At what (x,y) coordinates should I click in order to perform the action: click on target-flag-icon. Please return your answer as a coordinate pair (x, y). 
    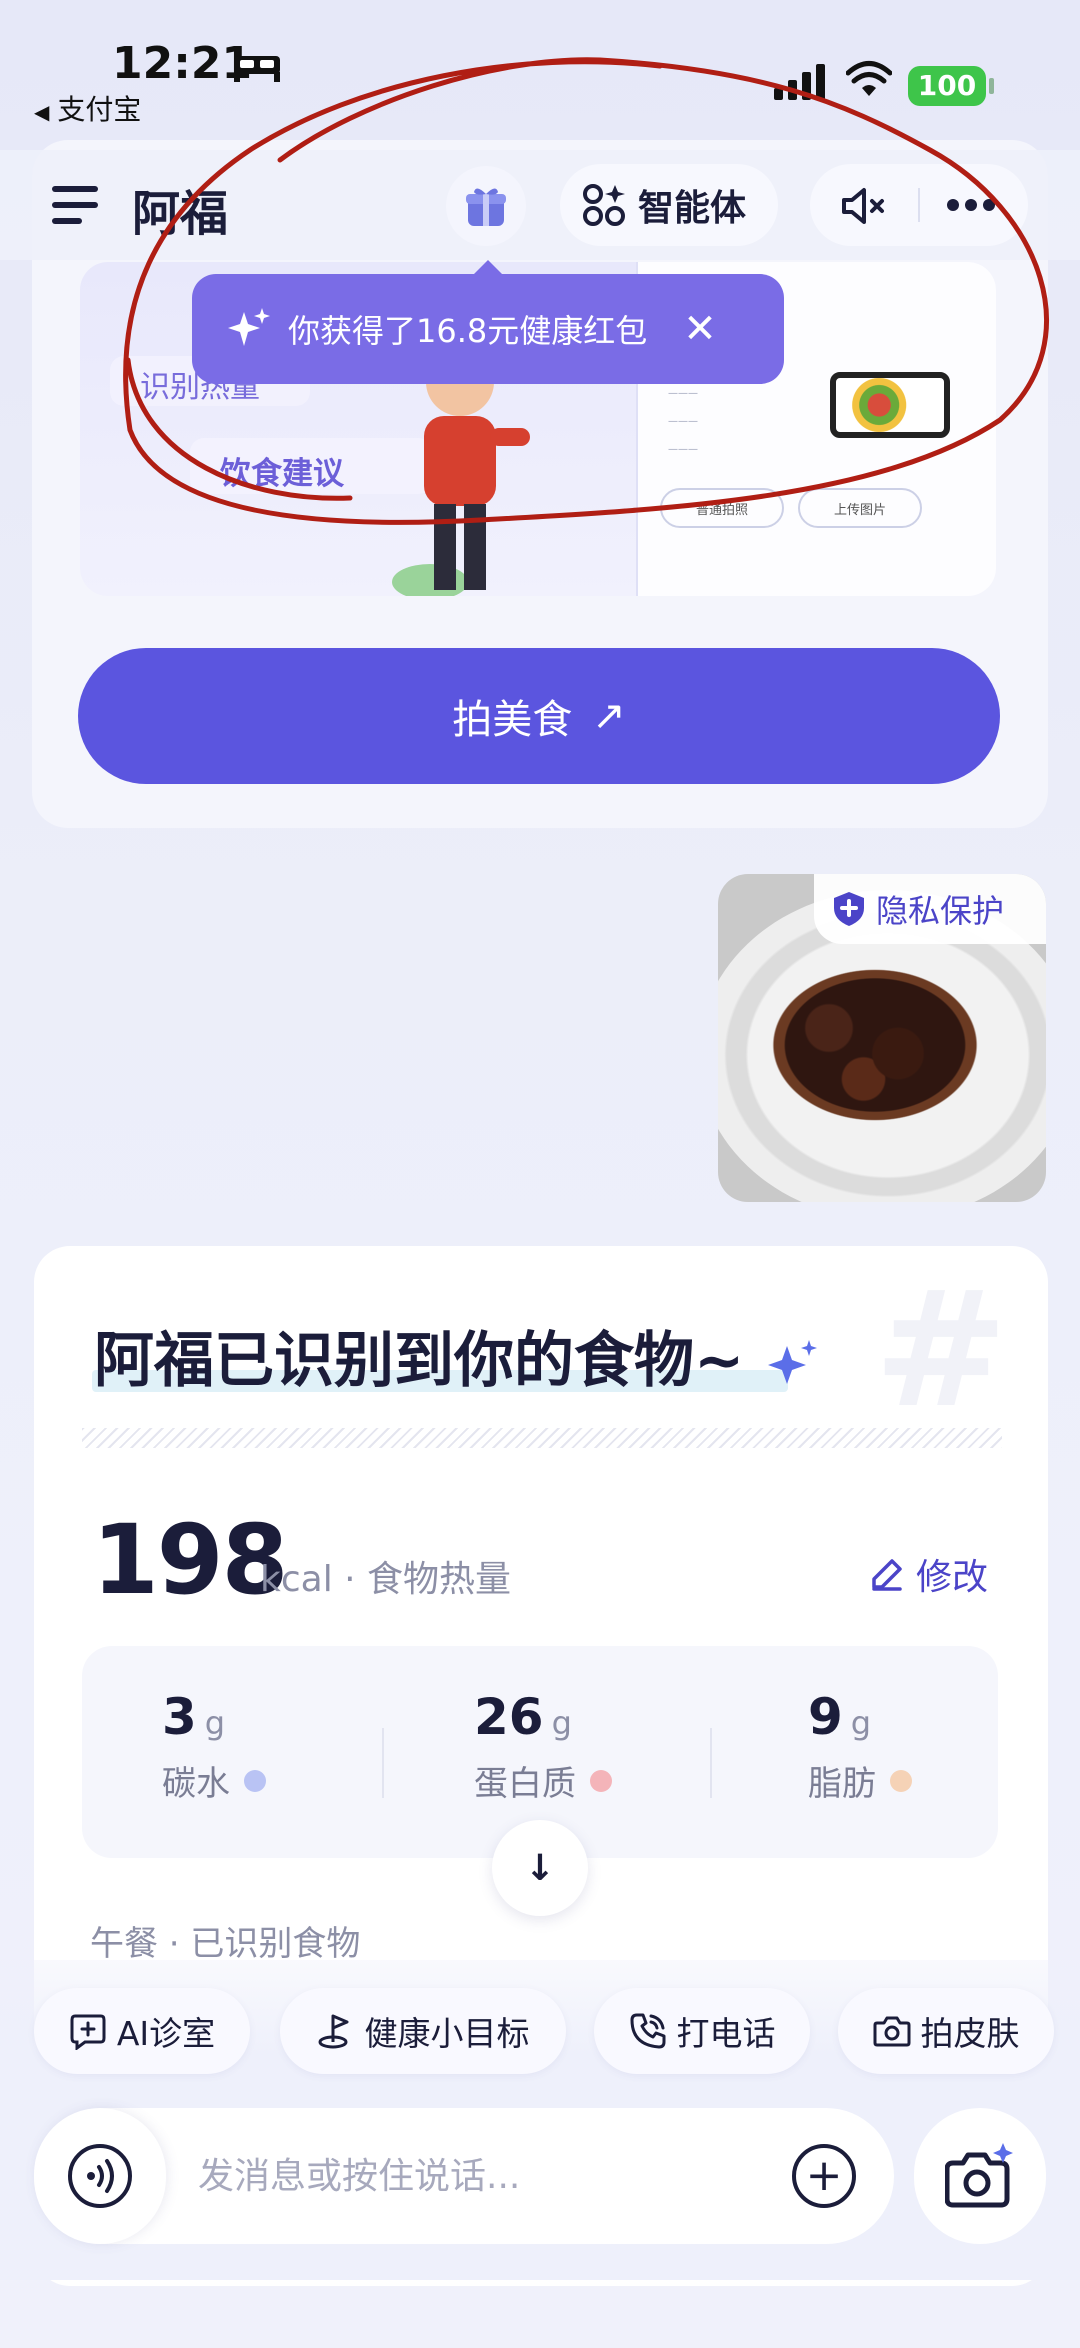
    Looking at the image, I should click on (333, 2031).